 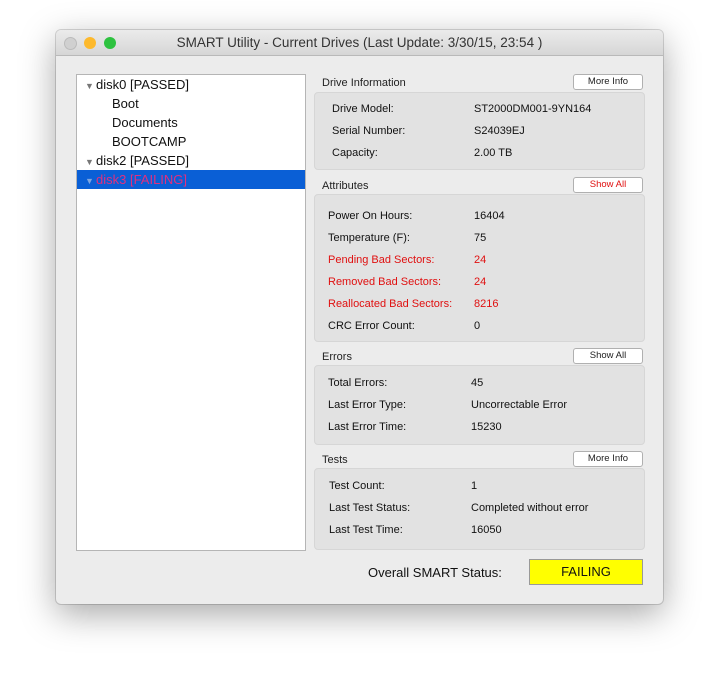 What do you see at coordinates (363, 109) in the screenshot?
I see `field-label: Drive Model:` at bounding box center [363, 109].